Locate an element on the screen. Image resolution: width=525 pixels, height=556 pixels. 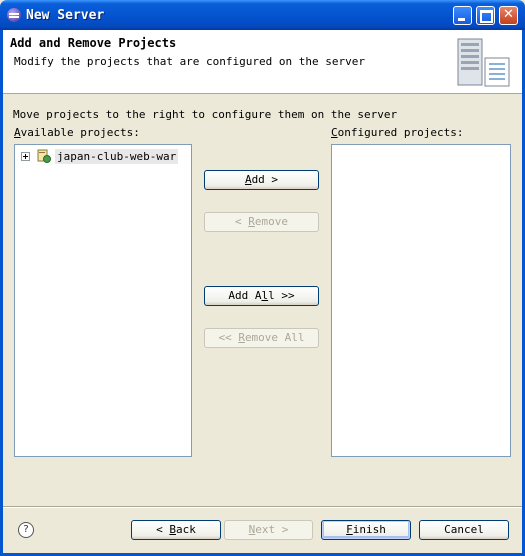
add-button: Add > is located at coordinates (261, 180).